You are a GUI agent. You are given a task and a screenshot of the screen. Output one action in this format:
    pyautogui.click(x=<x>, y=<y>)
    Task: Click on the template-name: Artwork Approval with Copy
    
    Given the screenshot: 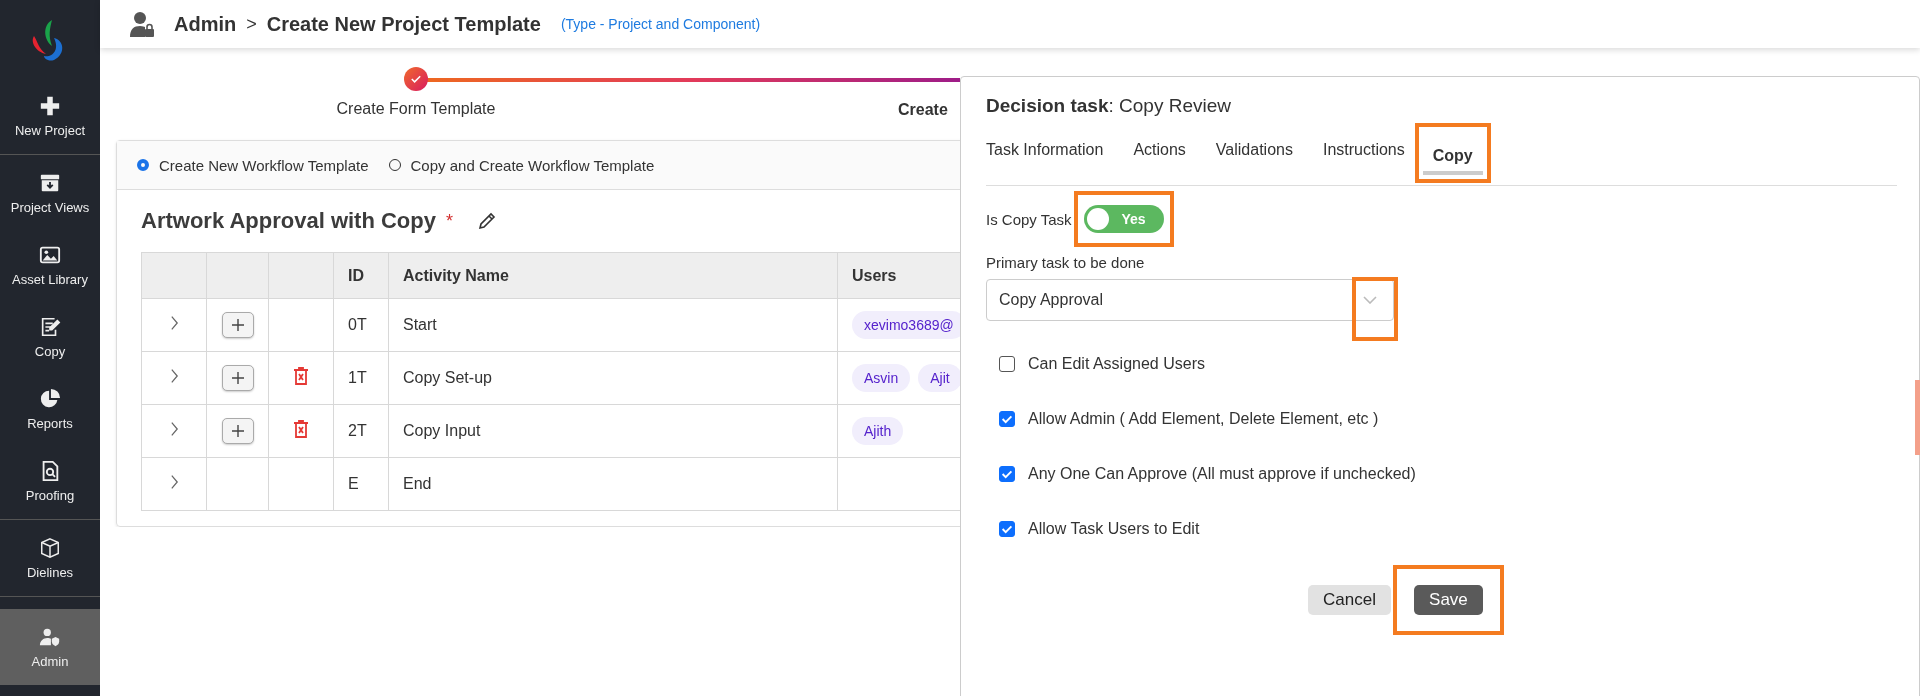 What is the action you would take?
    pyautogui.click(x=288, y=221)
    